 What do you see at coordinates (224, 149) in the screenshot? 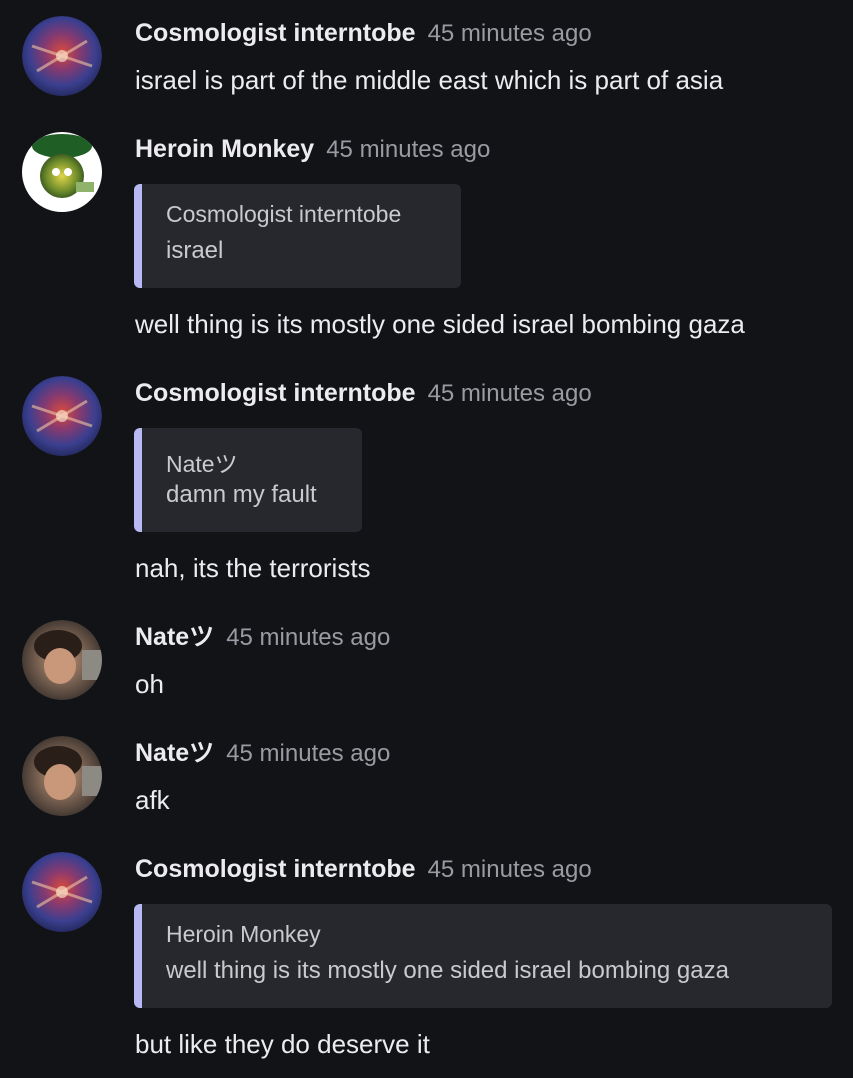
I see `author-name: Heroin Monkey` at bounding box center [224, 149].